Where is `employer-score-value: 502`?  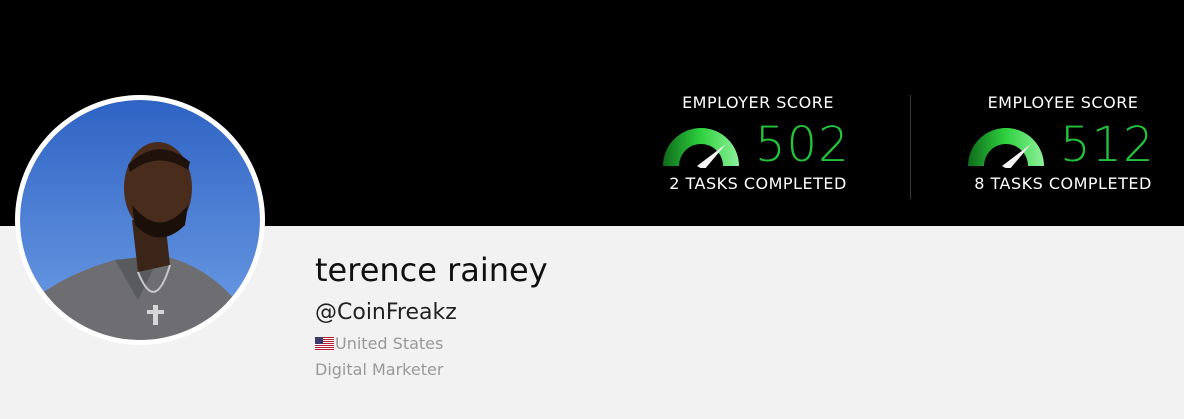
employer-score-value: 502 is located at coordinates (802, 145).